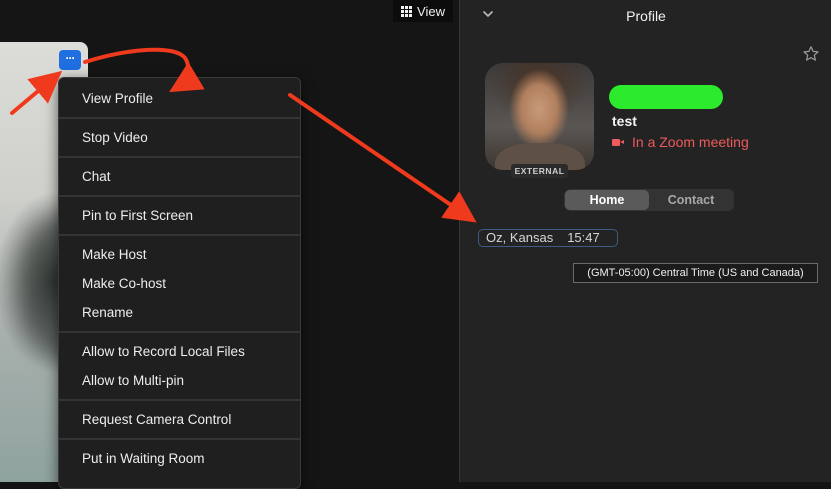 The height and width of the screenshot is (489, 831). Describe the element at coordinates (624, 121) in the screenshot. I see `user-name: test` at that location.